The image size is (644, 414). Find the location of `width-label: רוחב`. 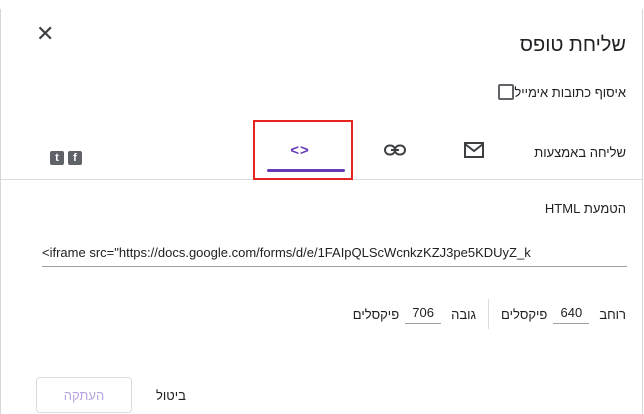

width-label: רוחב is located at coordinates (612, 314).